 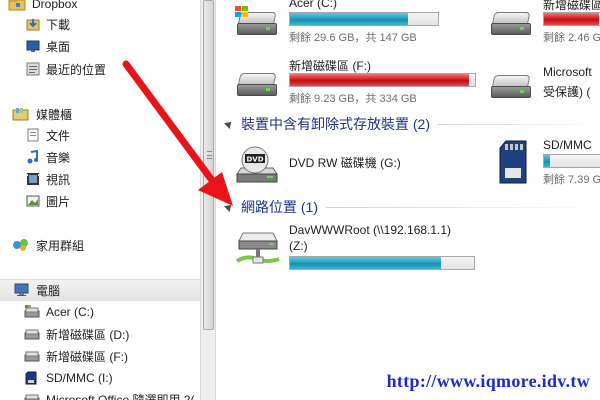 What do you see at coordinates (58, 201) in the screenshot?
I see `nav-item-label: 圖片` at bounding box center [58, 201].